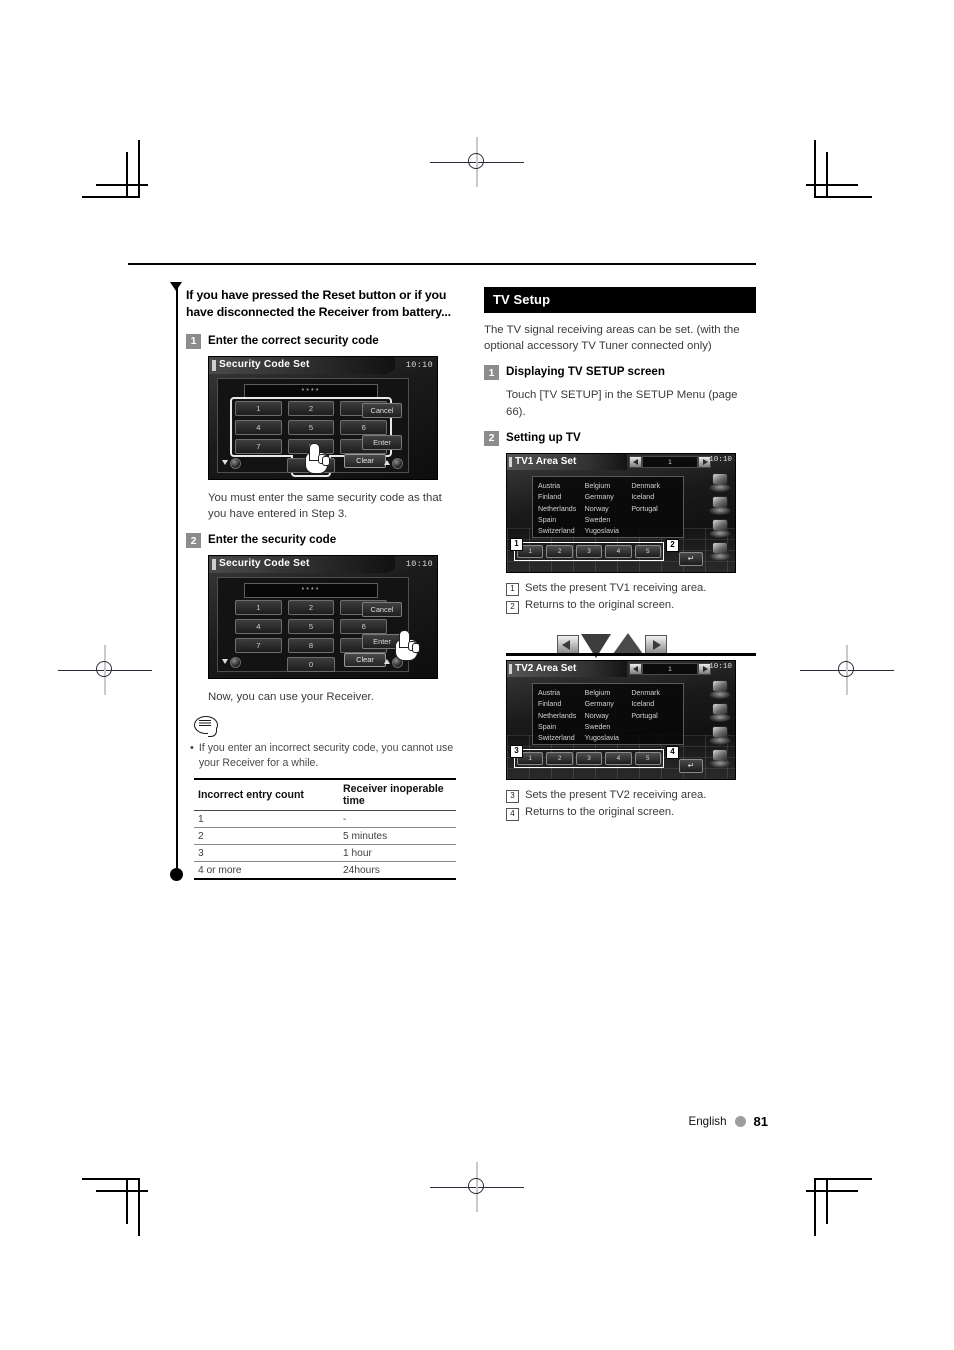 The height and width of the screenshot is (1350, 954). I want to click on crop-mark-top-left-v, so click(139, 169).